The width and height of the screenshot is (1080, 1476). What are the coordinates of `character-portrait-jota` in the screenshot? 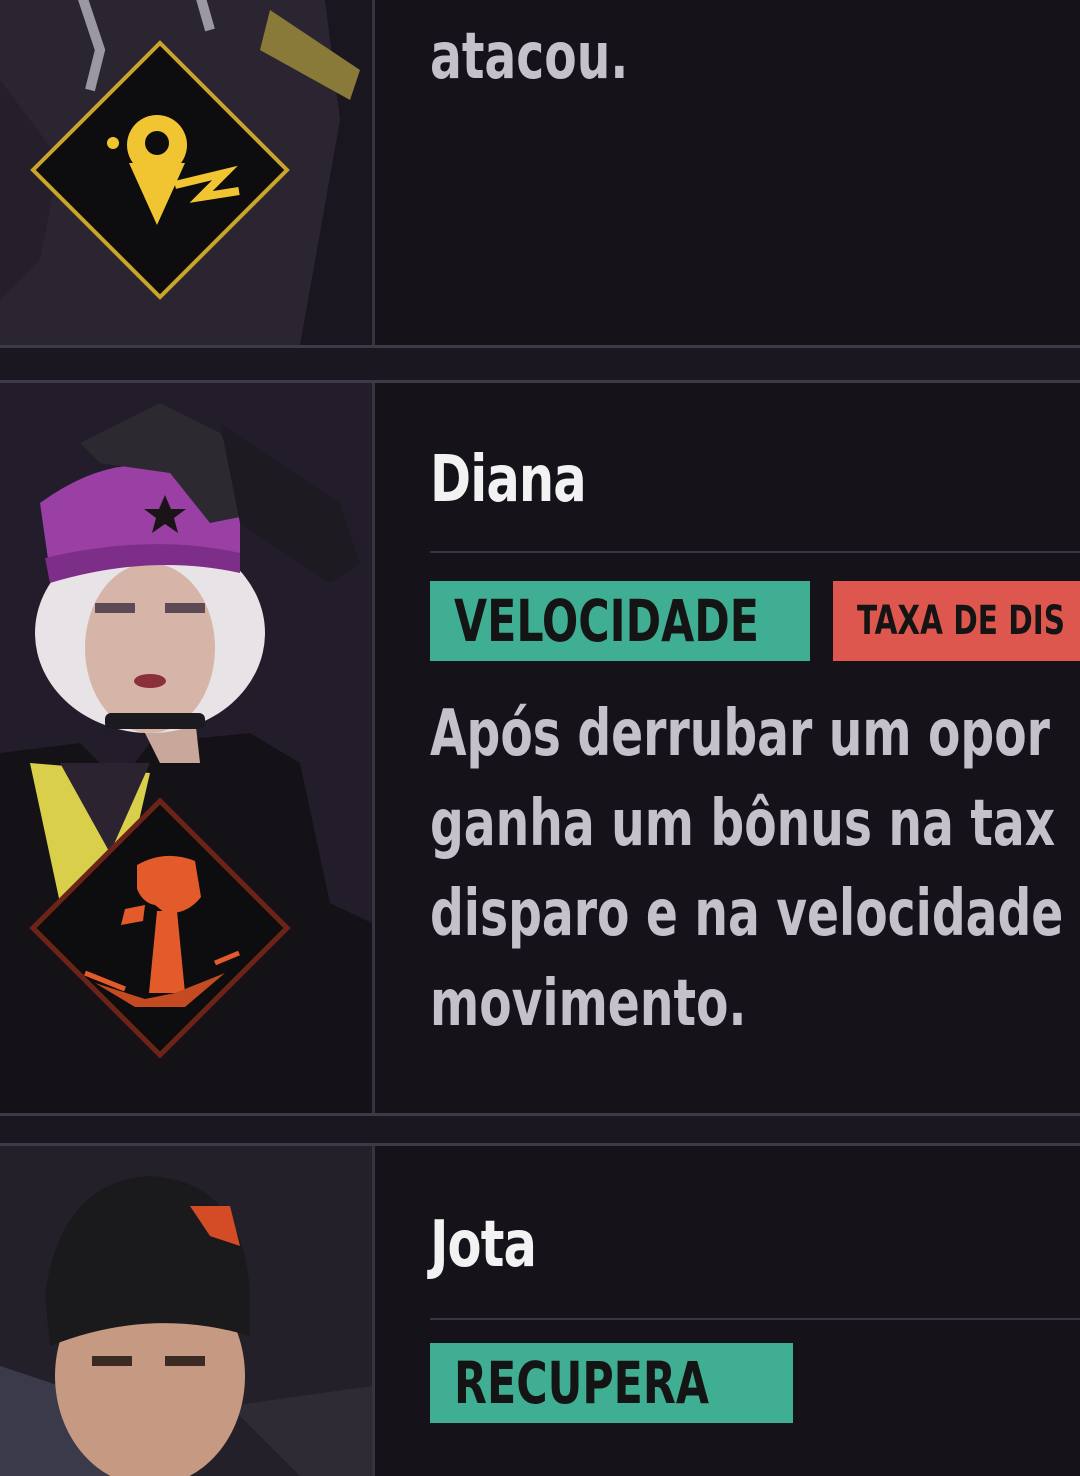 It's located at (187, 1311).